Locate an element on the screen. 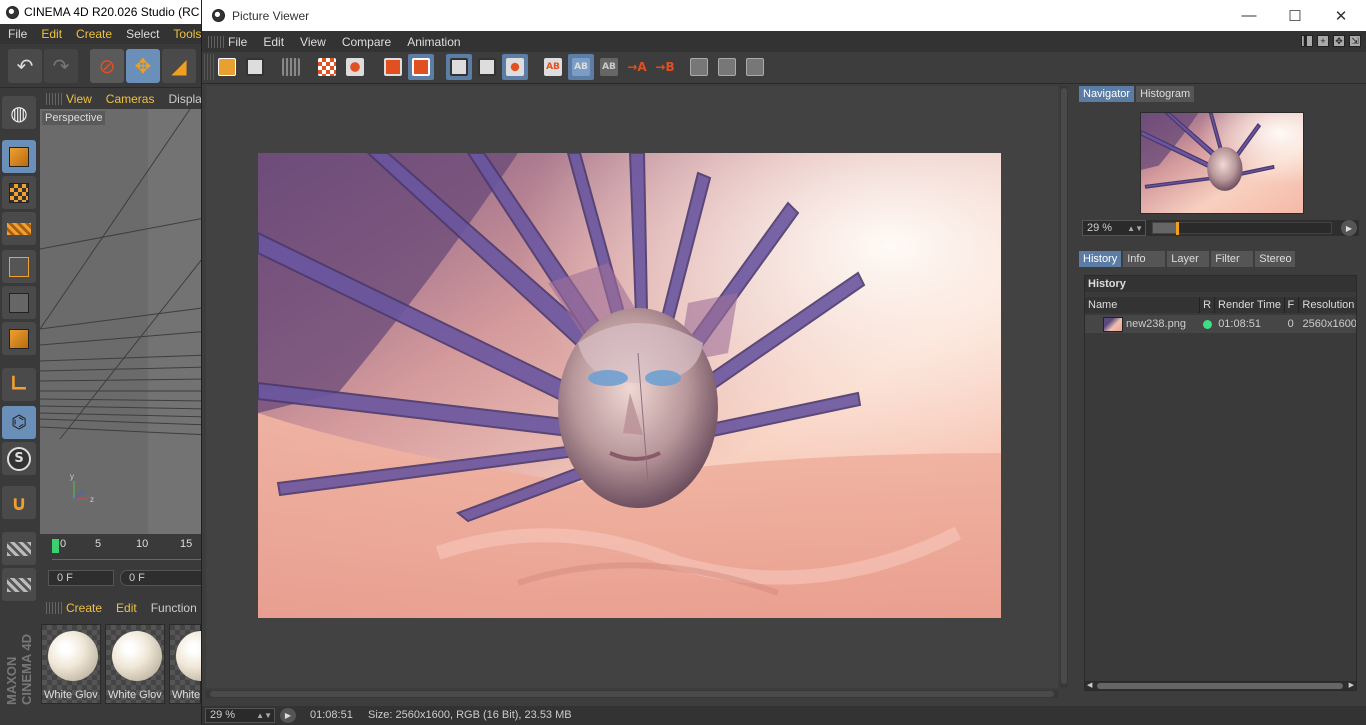 The image size is (1366, 725). status-play-button: ▶ is located at coordinates (288, 715).